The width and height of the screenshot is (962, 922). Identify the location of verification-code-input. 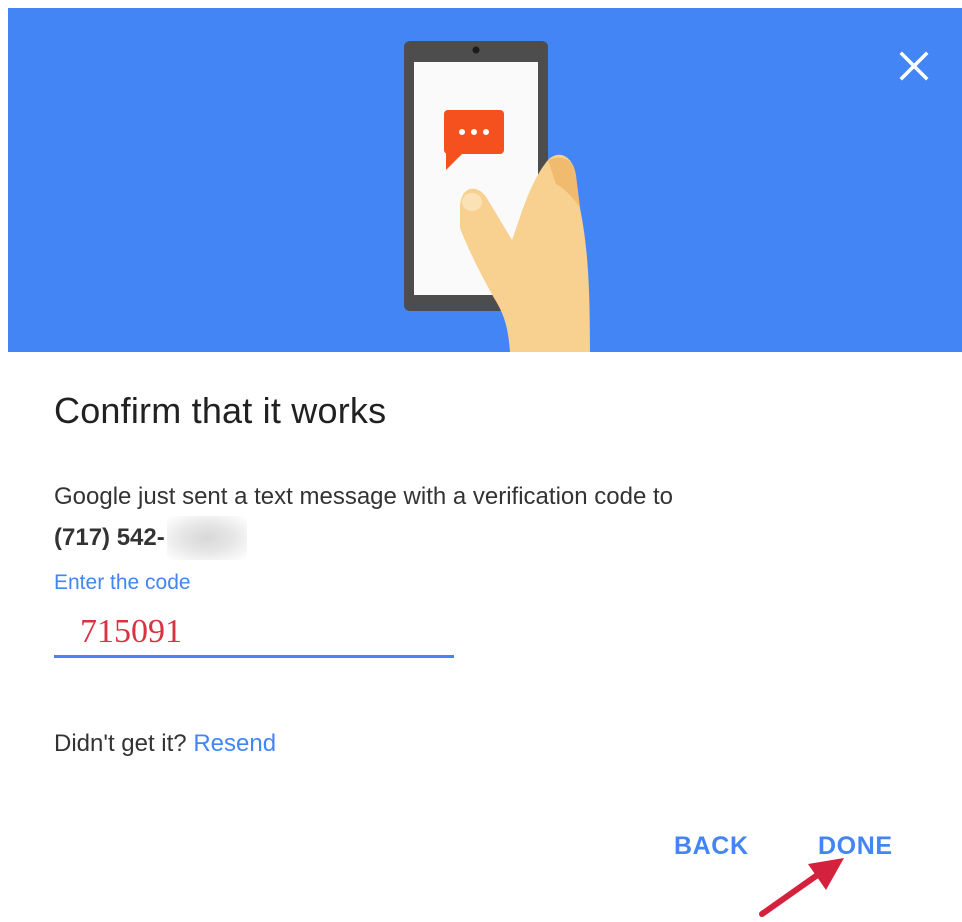
(254, 633).